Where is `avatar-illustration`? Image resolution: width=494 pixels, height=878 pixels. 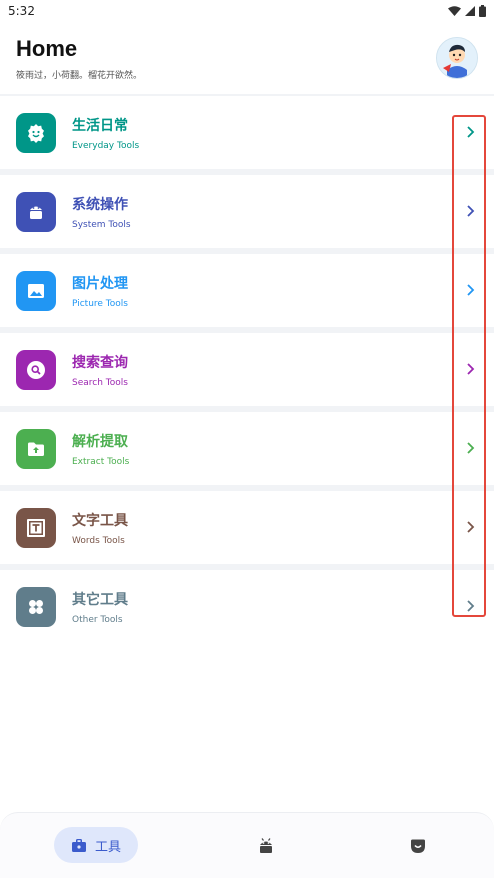 avatar-illustration is located at coordinates (457, 58).